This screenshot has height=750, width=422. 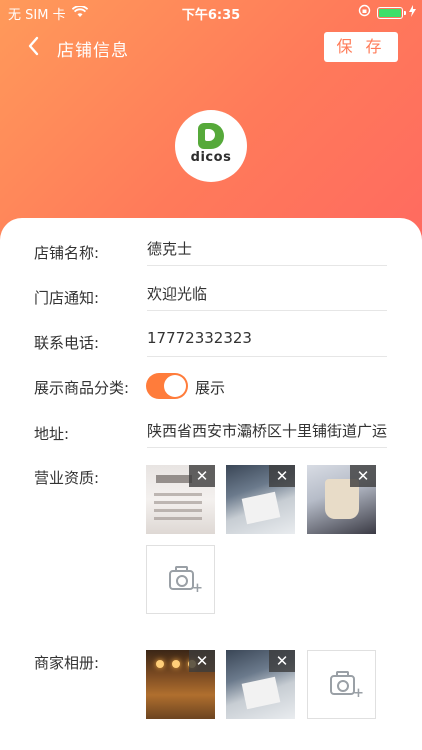 I want to click on address-input: 陕西省西安市灞桥区十里铺街道广运, so click(x=267, y=433).